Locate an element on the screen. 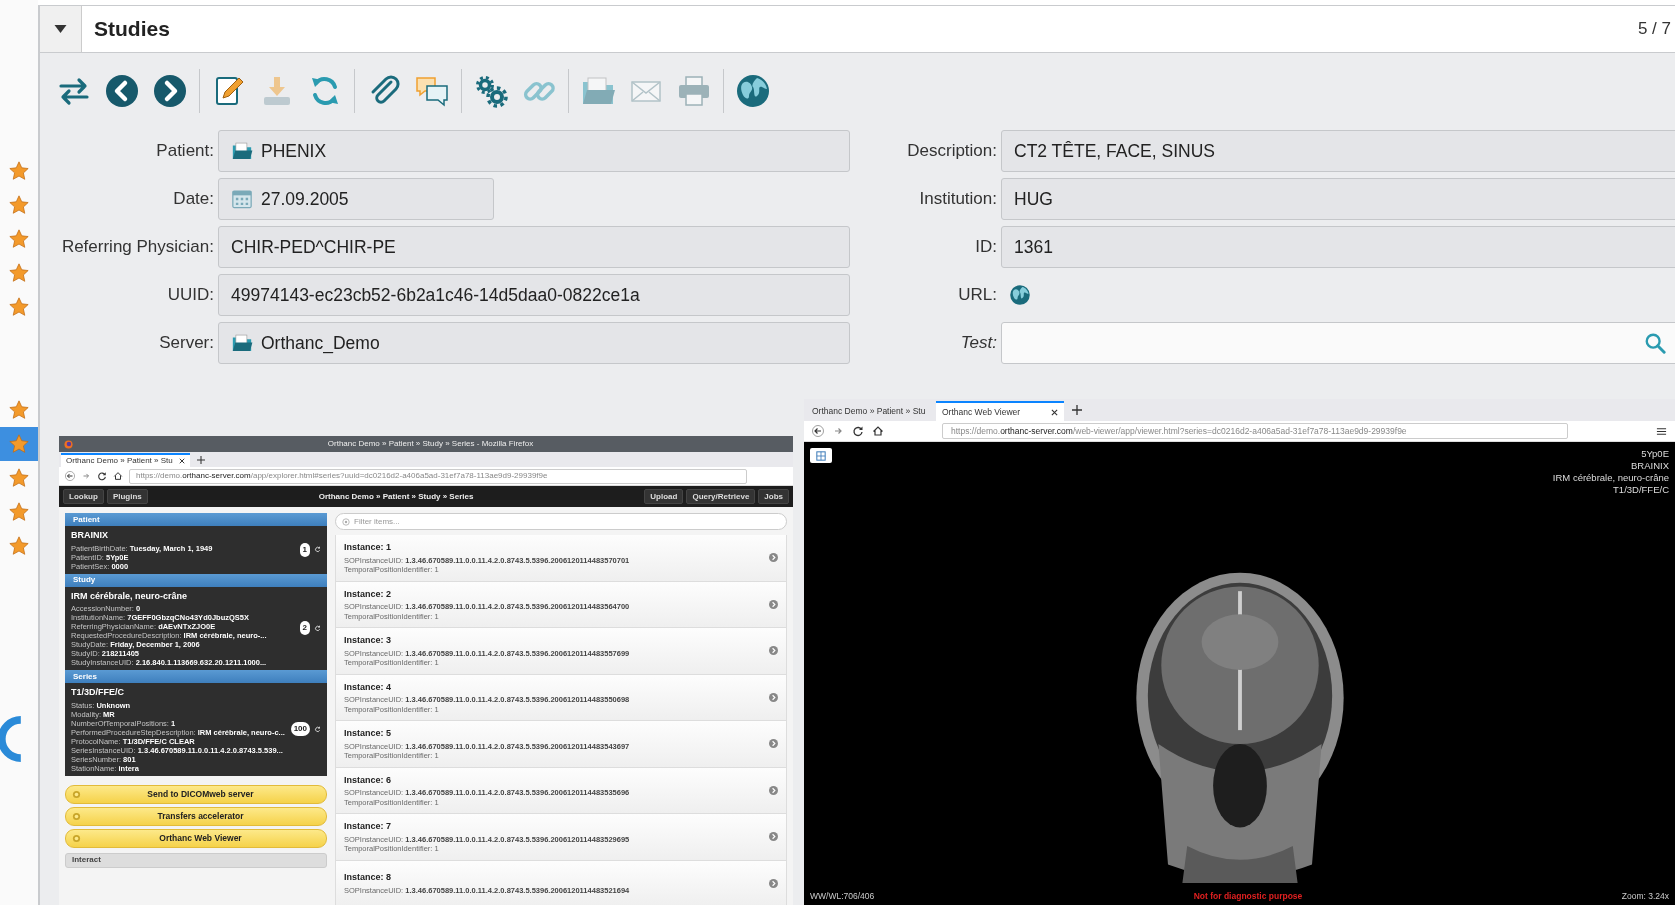 The height and width of the screenshot is (905, 1675). nav-button: Query/Retrieve is located at coordinates (721, 496).